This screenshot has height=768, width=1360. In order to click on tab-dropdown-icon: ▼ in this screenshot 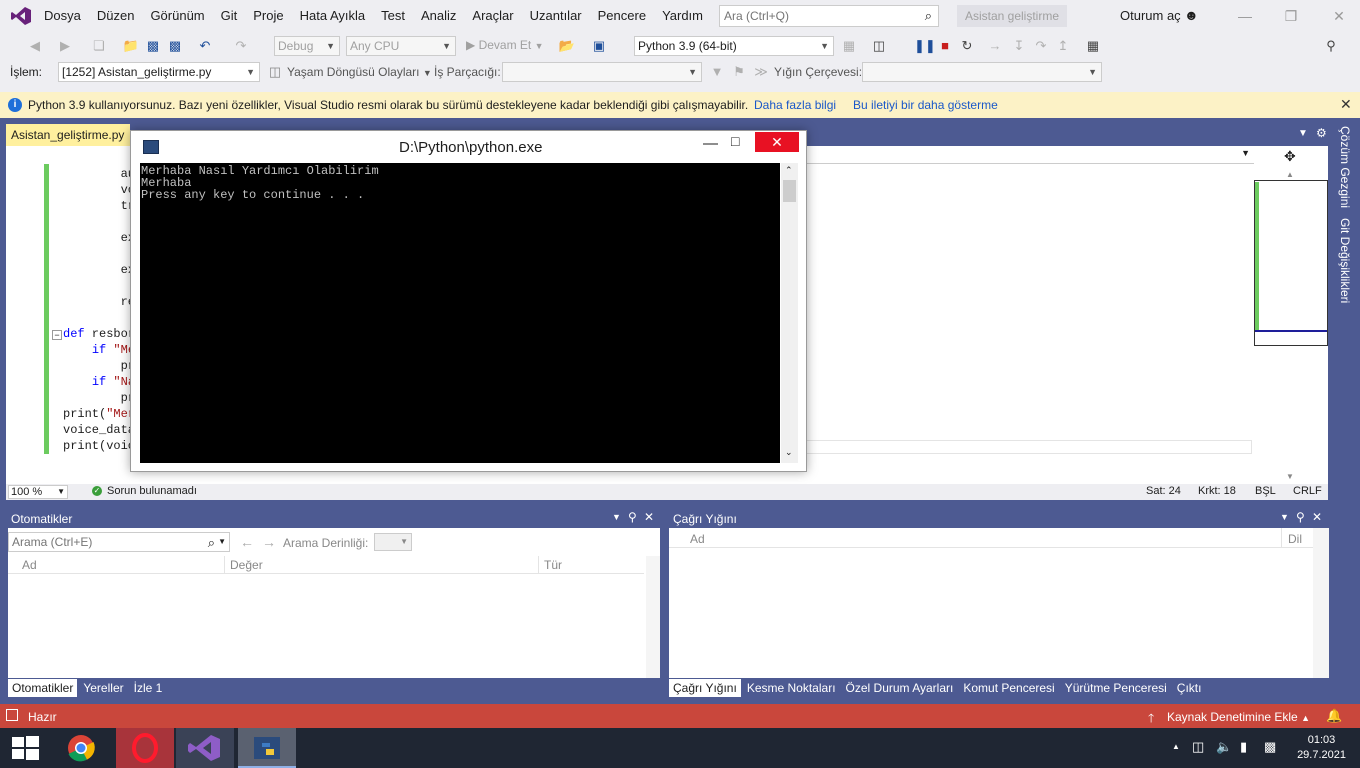, I will do `click(1303, 133)`.